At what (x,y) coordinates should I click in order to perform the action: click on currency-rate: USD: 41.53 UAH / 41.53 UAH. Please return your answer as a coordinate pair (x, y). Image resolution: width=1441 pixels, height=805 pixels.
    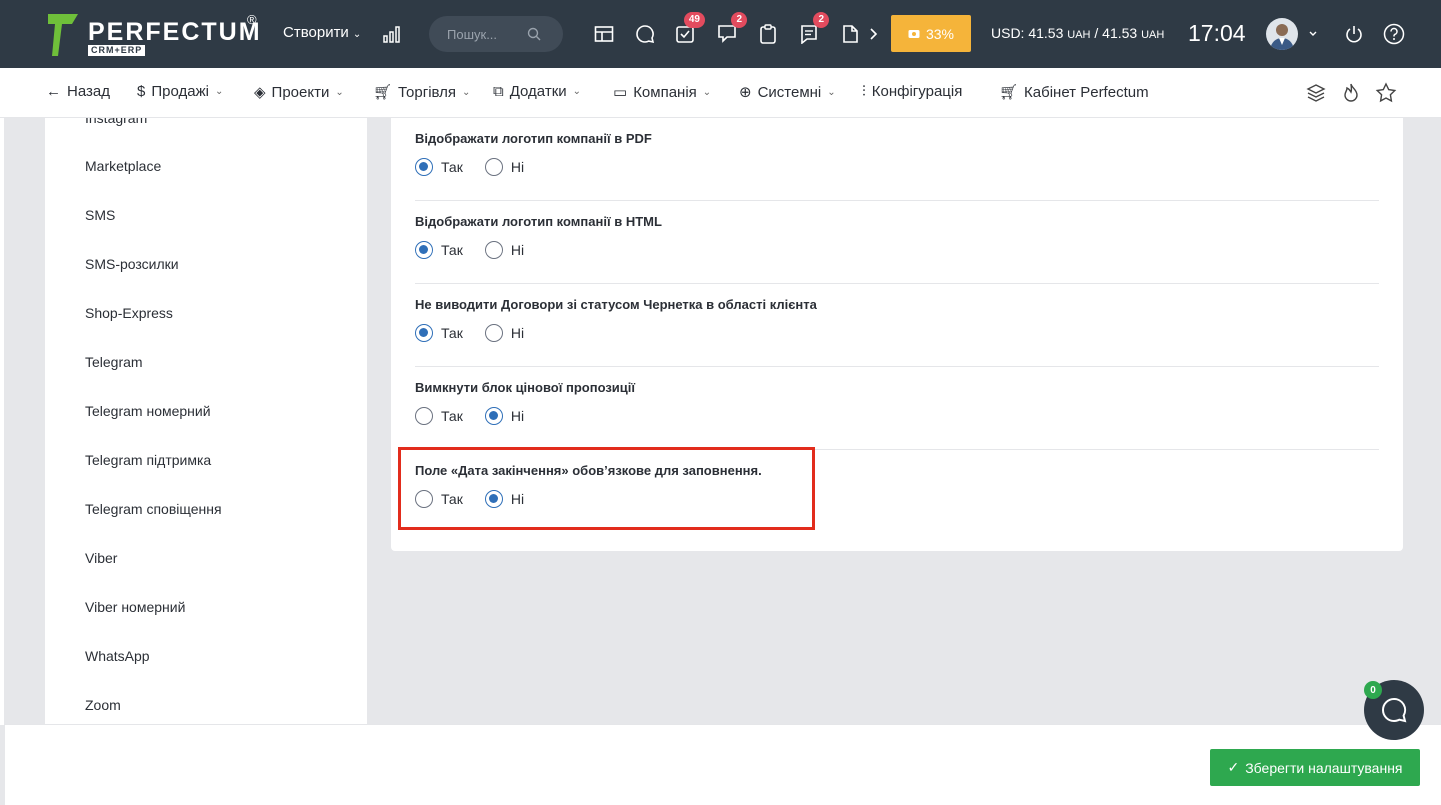
    Looking at the image, I should click on (1077, 33).